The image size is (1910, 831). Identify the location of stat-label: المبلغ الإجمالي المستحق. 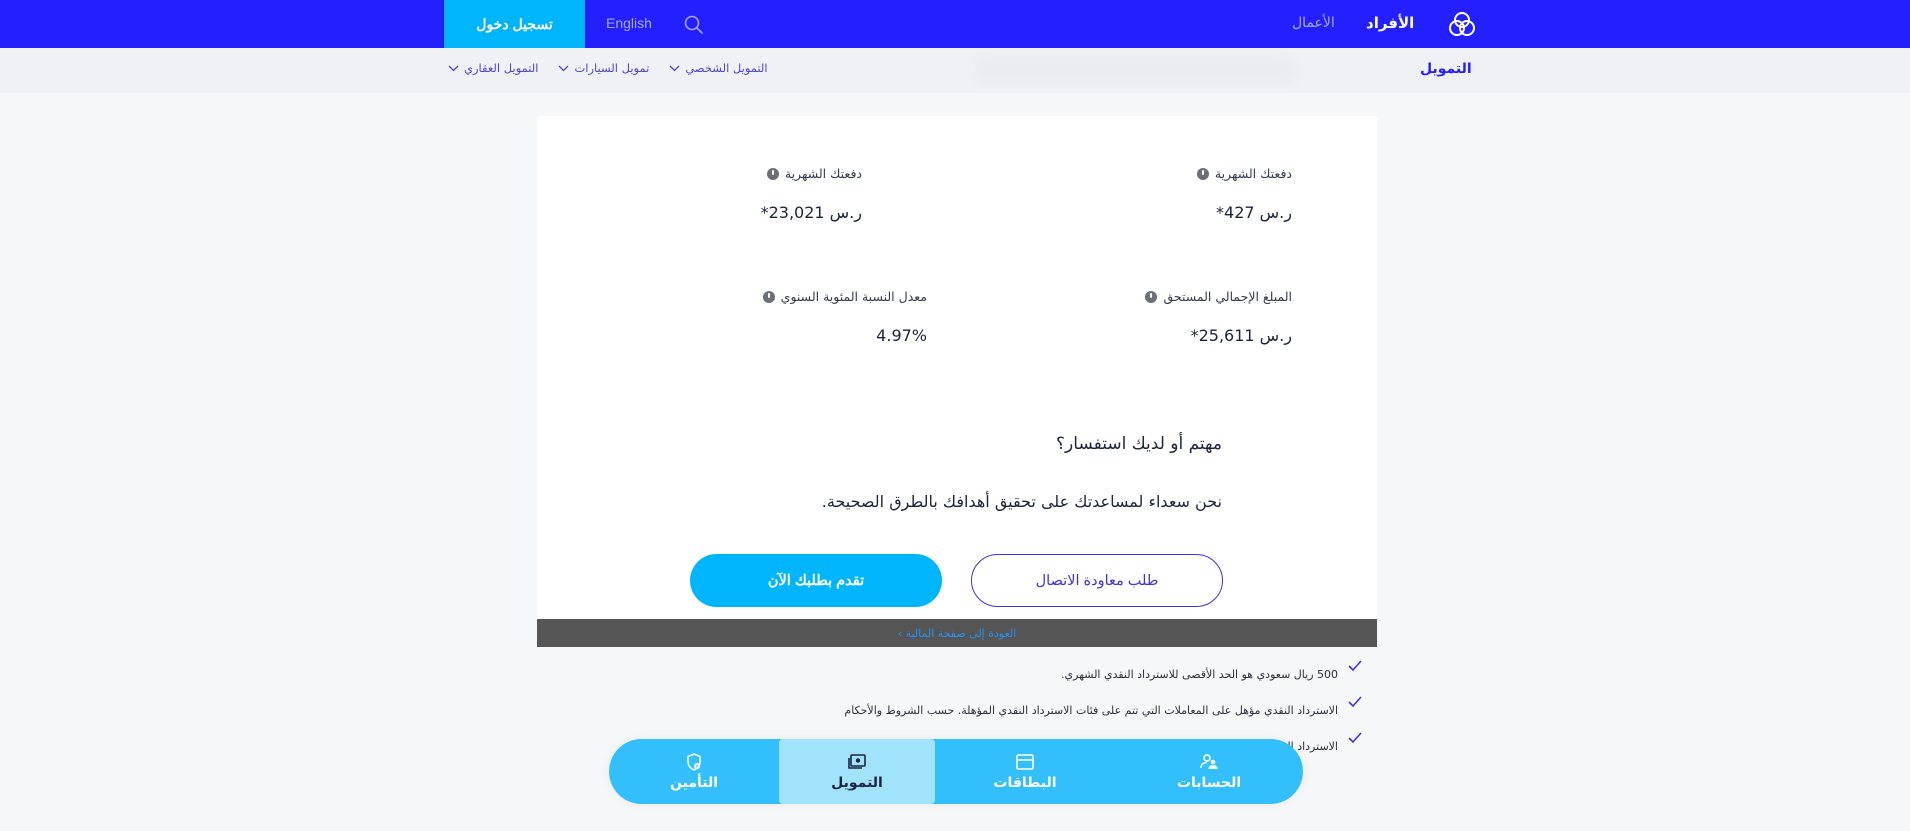
(1227, 296).